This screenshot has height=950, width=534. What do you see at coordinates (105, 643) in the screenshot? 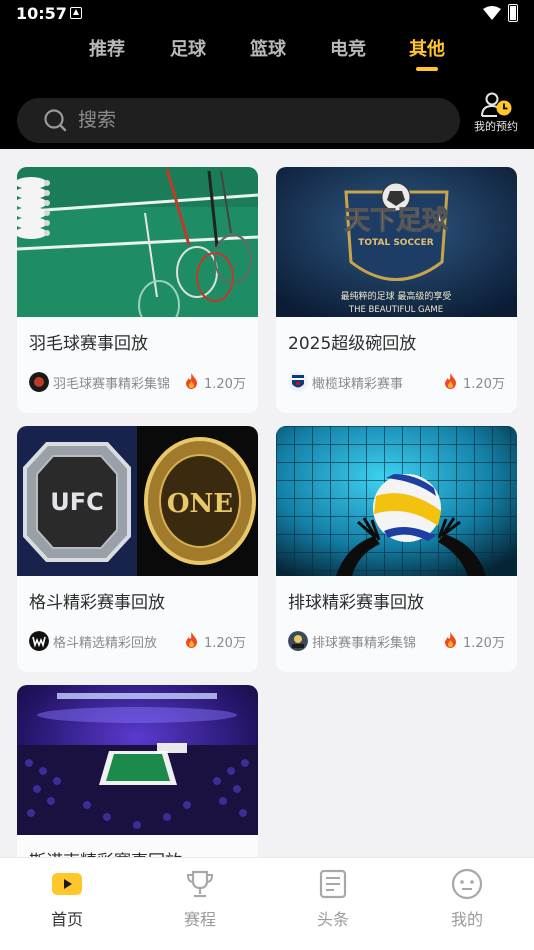
I see `channel-name: 格斗精选精彩回放` at bounding box center [105, 643].